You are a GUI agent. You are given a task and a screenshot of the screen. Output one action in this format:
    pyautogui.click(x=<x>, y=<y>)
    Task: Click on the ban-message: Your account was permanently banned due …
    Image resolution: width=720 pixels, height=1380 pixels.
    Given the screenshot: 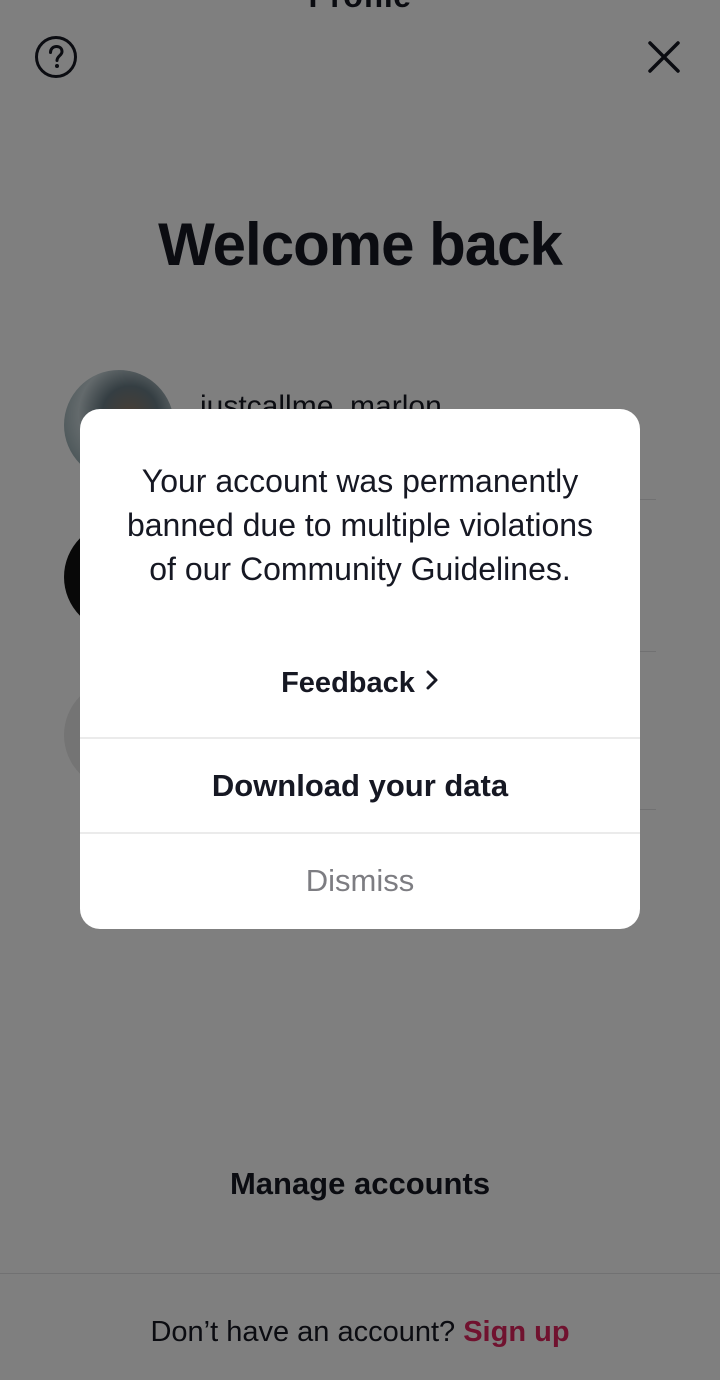 What is the action you would take?
    pyautogui.click(x=360, y=525)
    